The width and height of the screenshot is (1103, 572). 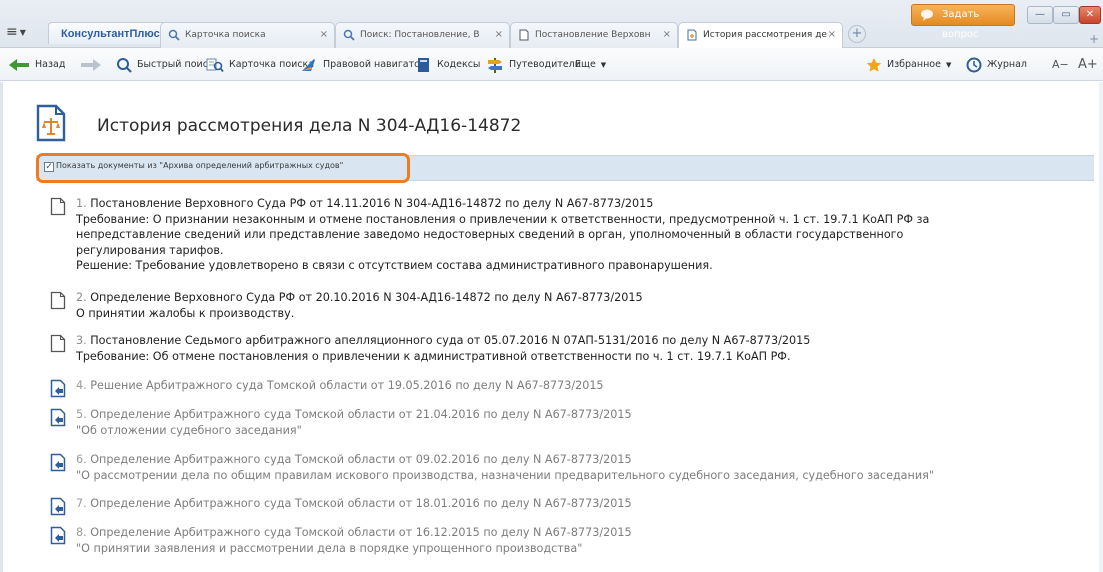 What do you see at coordinates (1, 327) in the screenshot?
I see `left-border` at bounding box center [1, 327].